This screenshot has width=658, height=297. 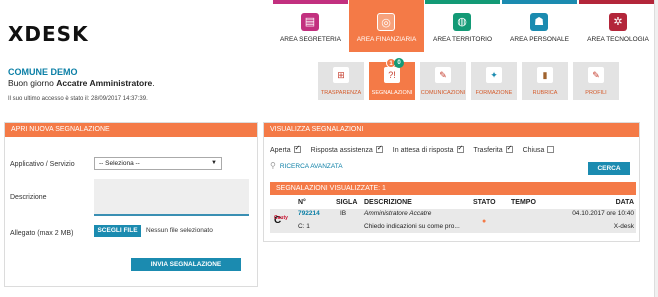 I want to click on area-tecnologia-tab: ✲ AREA TECNOLOGIA, so click(x=618, y=26).